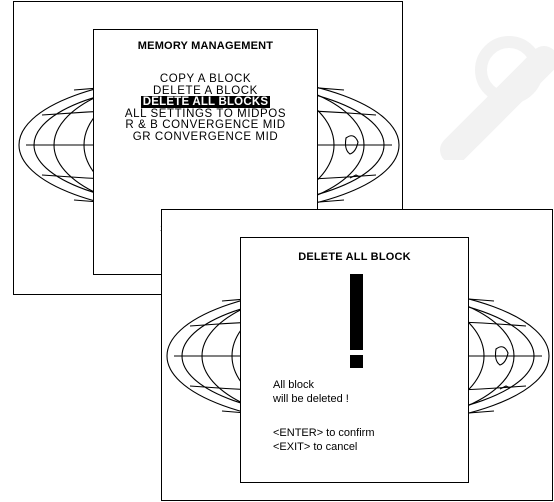 The width and height of the screenshot is (554, 502). I want to click on cancel-hint: <EXIT> to cancel, so click(315, 446).